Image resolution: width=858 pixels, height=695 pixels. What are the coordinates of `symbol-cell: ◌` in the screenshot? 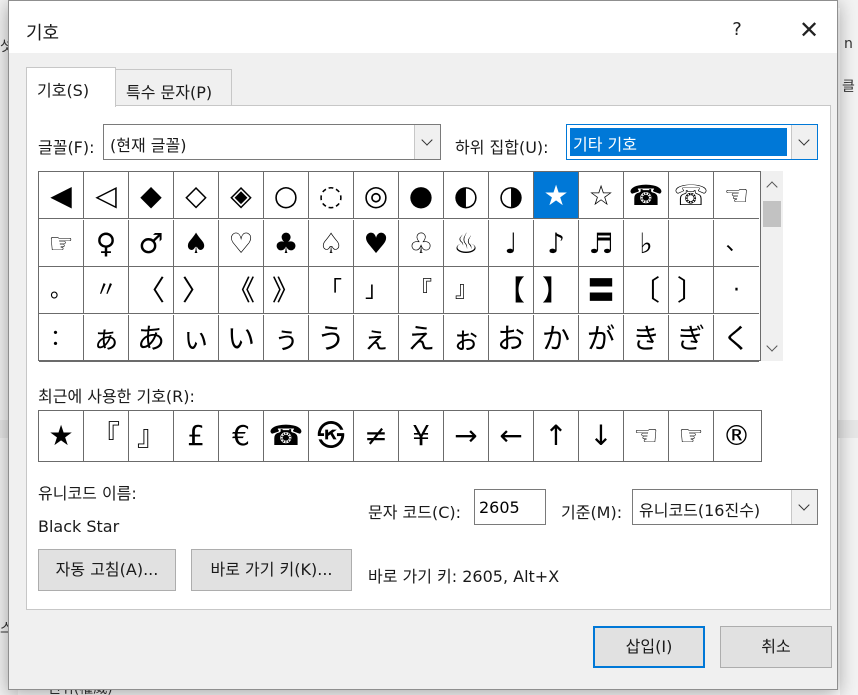 It's located at (331, 195).